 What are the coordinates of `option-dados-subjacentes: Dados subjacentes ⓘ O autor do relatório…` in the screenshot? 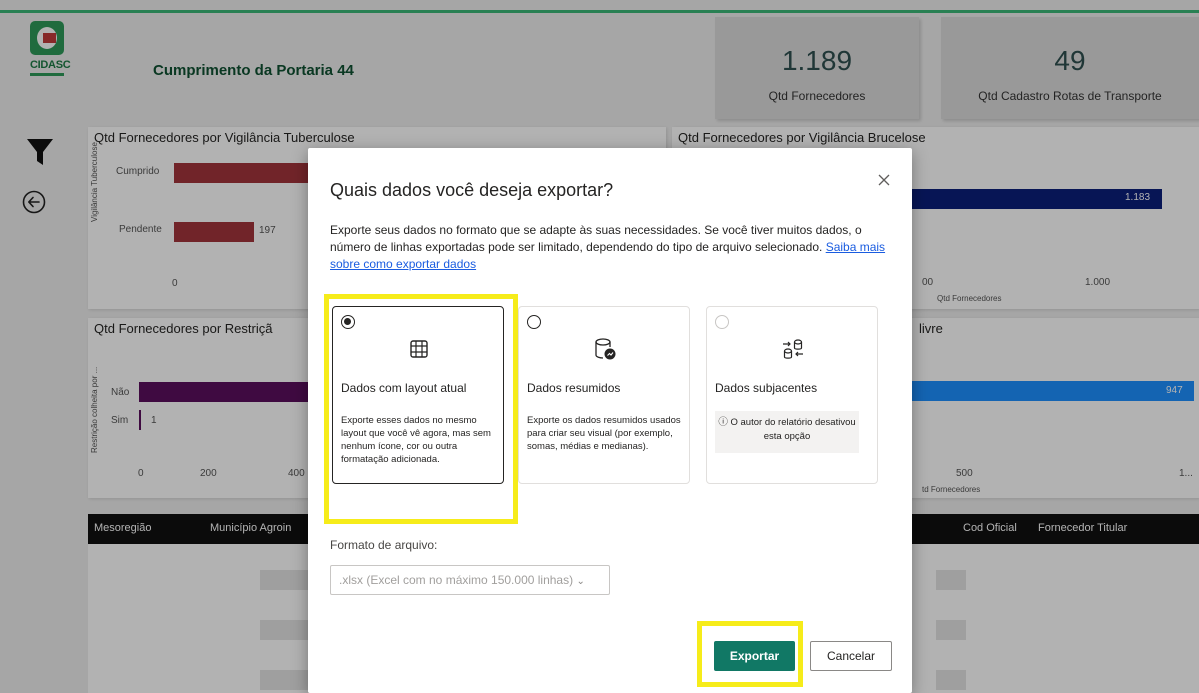 It's located at (792, 395).